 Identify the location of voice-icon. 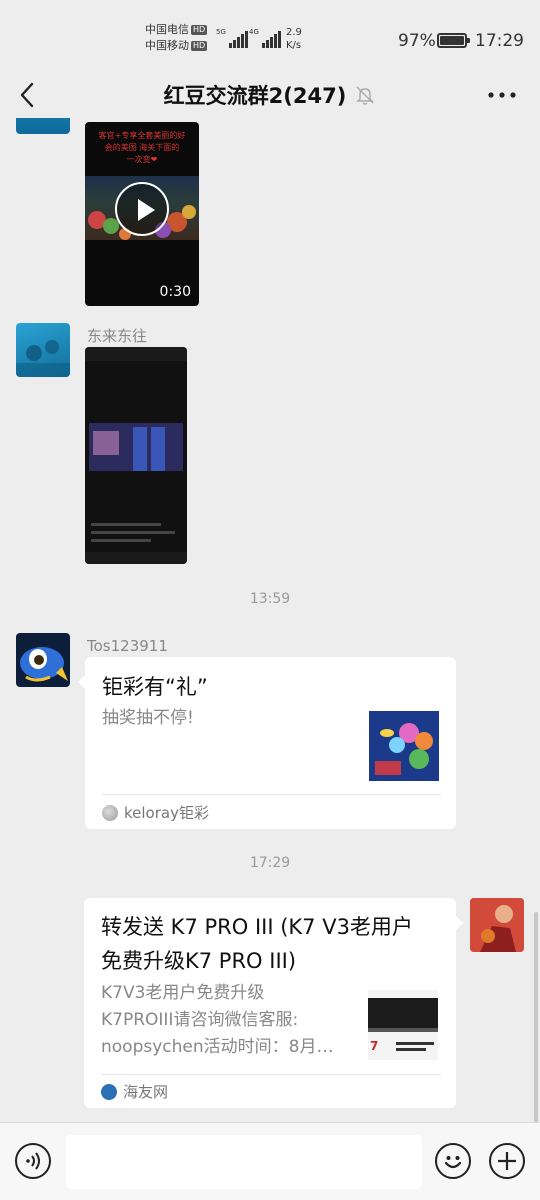
(33, 1161).